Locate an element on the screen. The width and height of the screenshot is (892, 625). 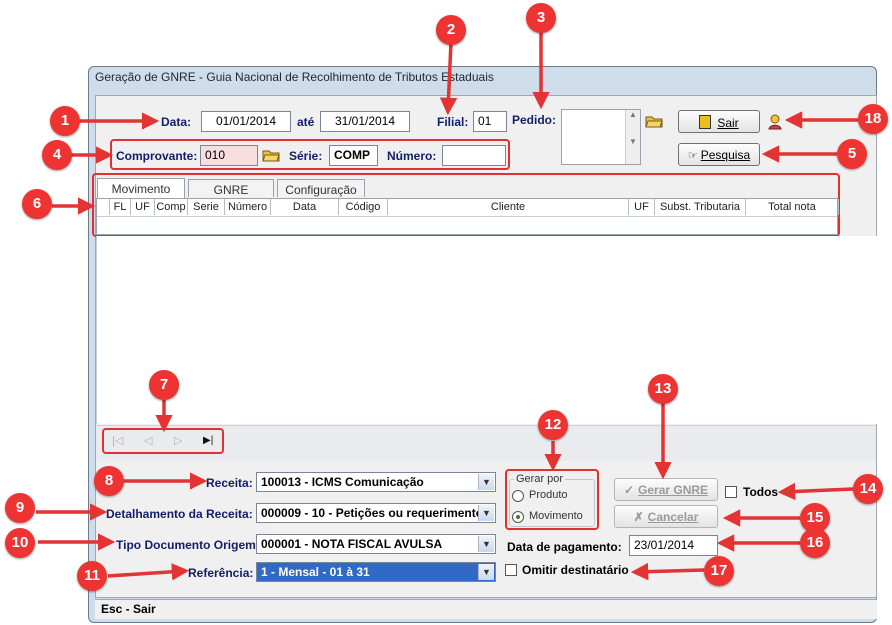
callout-9: 9 is located at coordinates (20, 508).